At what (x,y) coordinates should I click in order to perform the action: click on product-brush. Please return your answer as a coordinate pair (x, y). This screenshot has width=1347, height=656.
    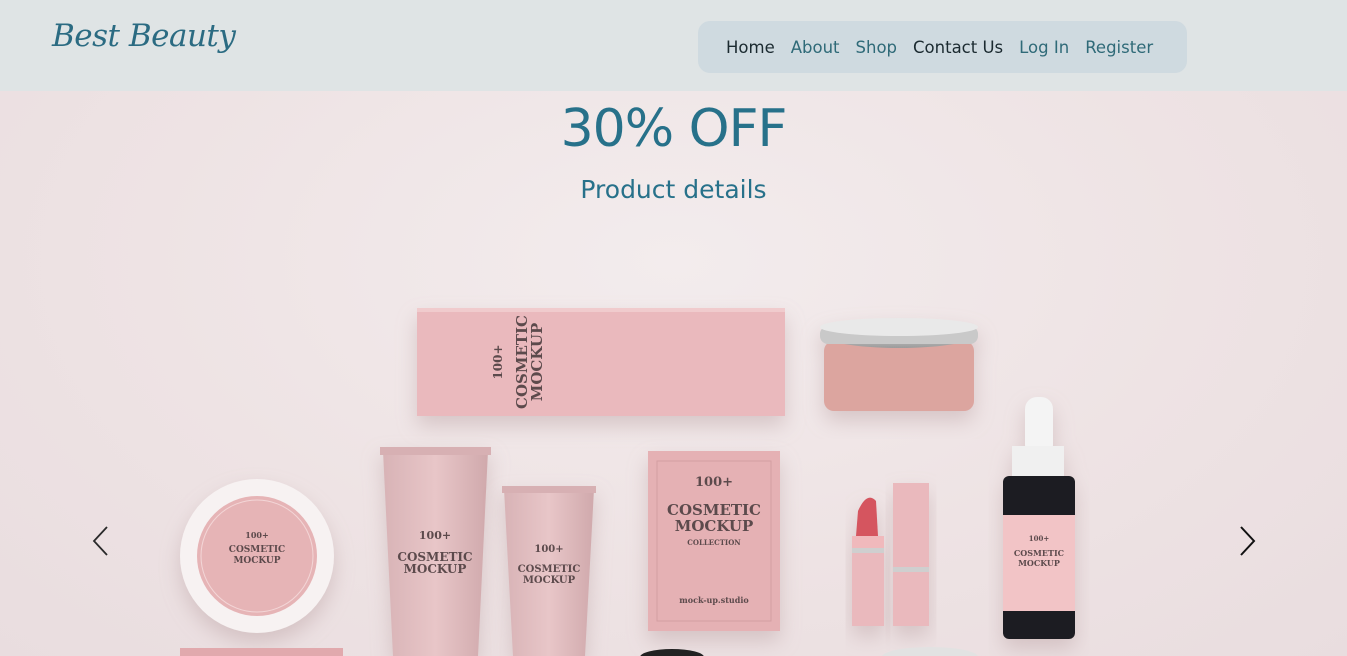
    Looking at the image, I should click on (672, 652).